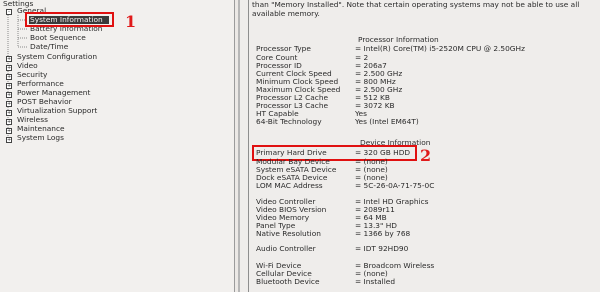 Image resolution: width=600 pixels, height=292 pixels. What do you see at coordinates (426, 155) in the screenshot?
I see `annotation-number-2: 2` at bounding box center [426, 155].